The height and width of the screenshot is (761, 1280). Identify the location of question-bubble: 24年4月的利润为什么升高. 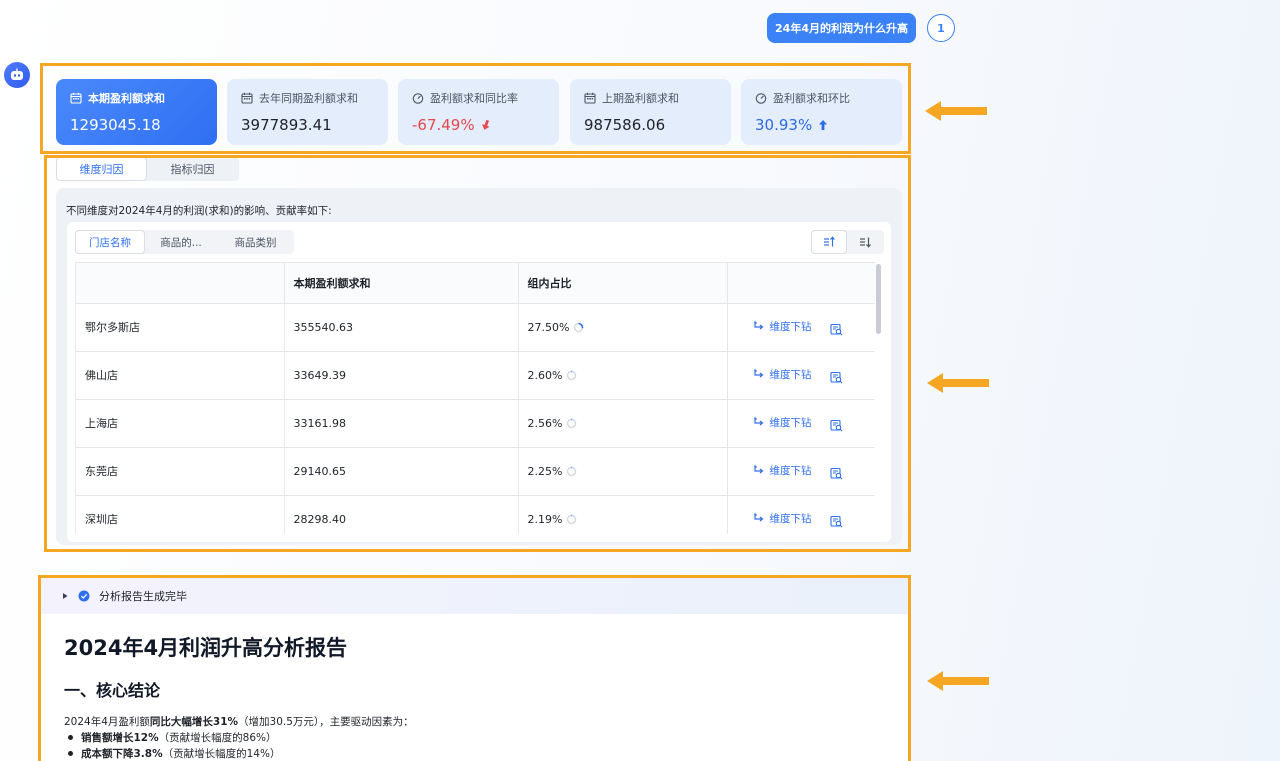
(841, 28).